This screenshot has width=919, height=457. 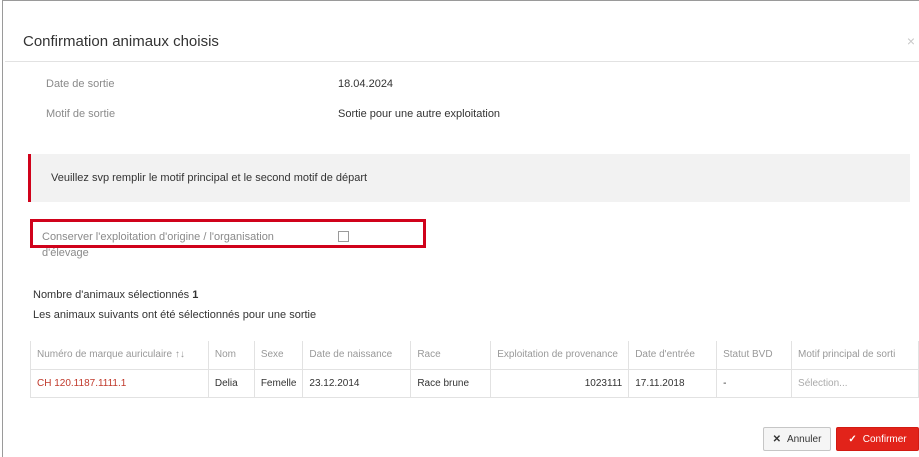 What do you see at coordinates (121, 41) in the screenshot?
I see `modal-title: Confirmation animaux choisis` at bounding box center [121, 41].